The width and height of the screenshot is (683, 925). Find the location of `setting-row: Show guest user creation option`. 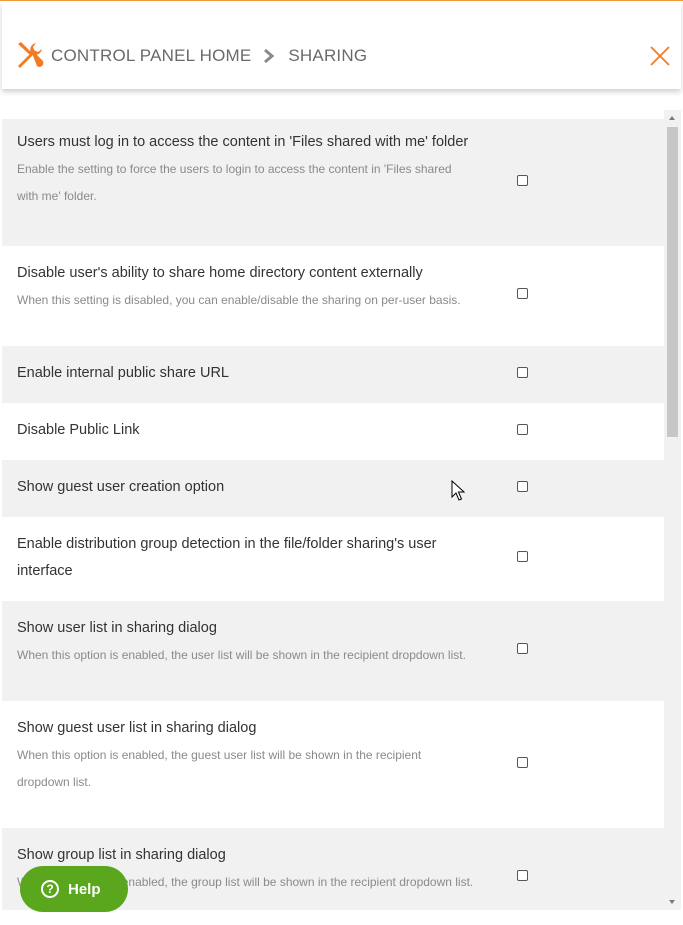

setting-row: Show guest user creation option is located at coordinates (333, 488).